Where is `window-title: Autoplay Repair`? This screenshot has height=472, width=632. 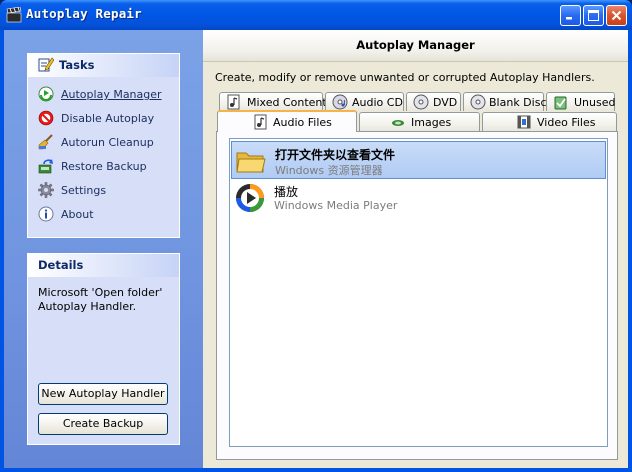
window-title: Autoplay Repair is located at coordinates (84, 13).